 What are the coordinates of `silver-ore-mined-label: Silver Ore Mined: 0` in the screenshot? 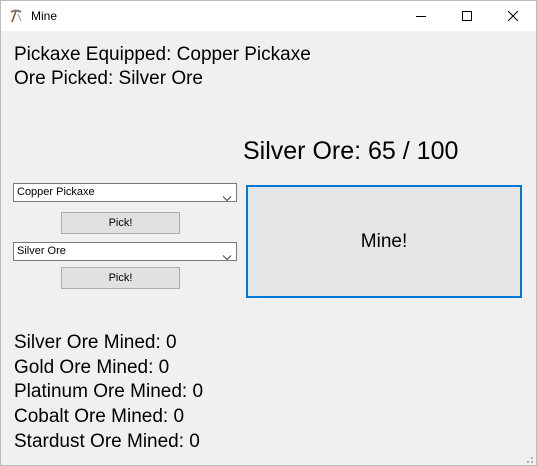 It's located at (95, 342).